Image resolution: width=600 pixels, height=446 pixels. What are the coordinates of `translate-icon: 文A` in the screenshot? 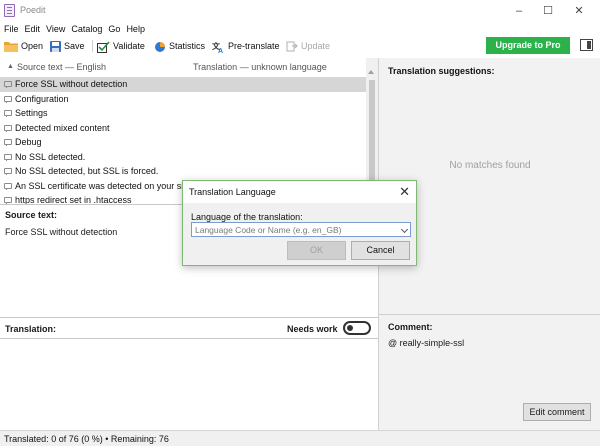 It's located at (217, 47).